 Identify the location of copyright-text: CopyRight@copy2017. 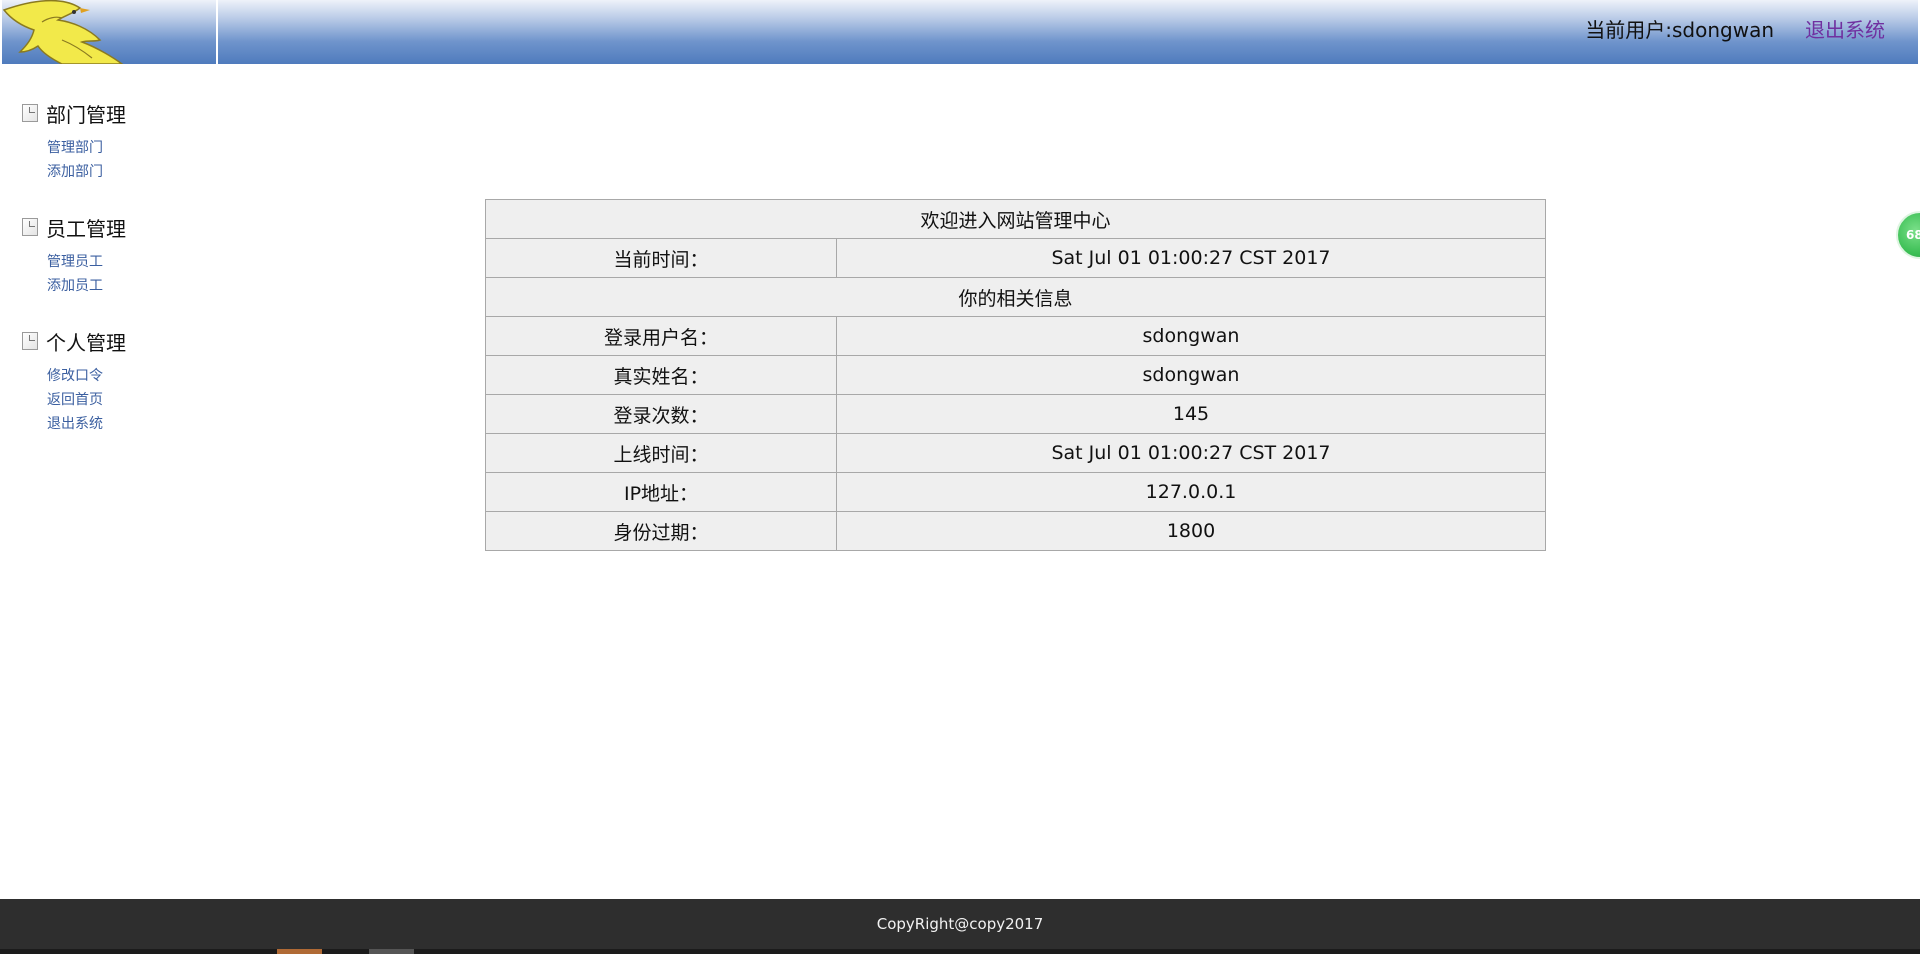
(960, 924).